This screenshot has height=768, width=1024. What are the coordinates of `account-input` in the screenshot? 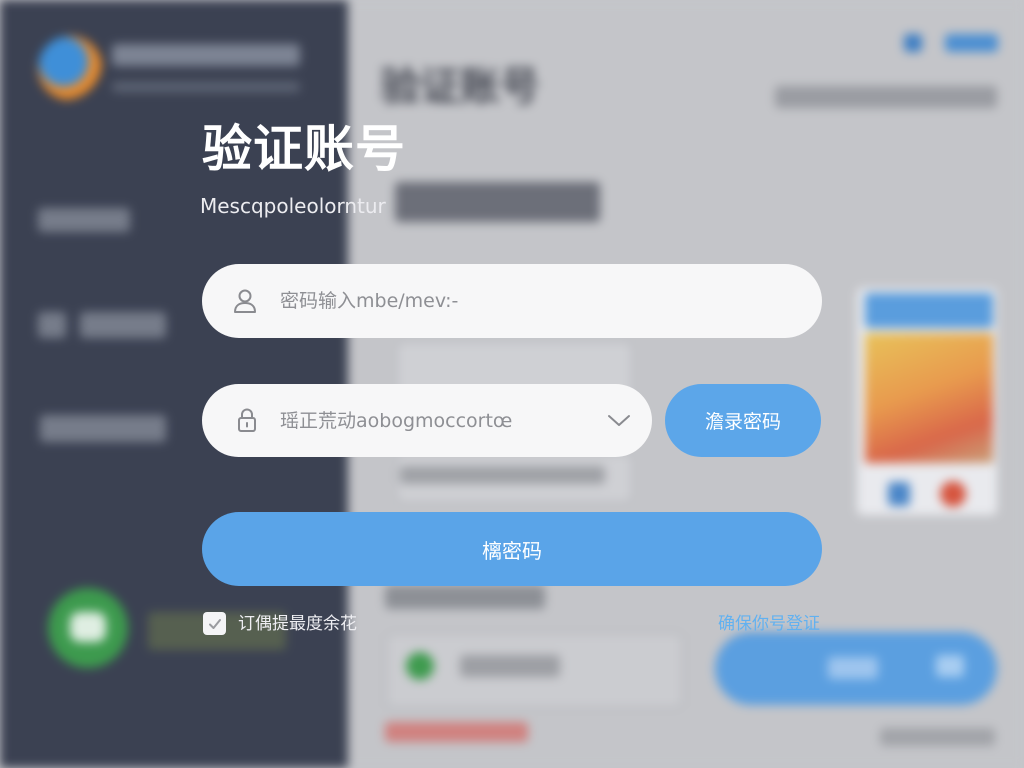 It's located at (535, 301).